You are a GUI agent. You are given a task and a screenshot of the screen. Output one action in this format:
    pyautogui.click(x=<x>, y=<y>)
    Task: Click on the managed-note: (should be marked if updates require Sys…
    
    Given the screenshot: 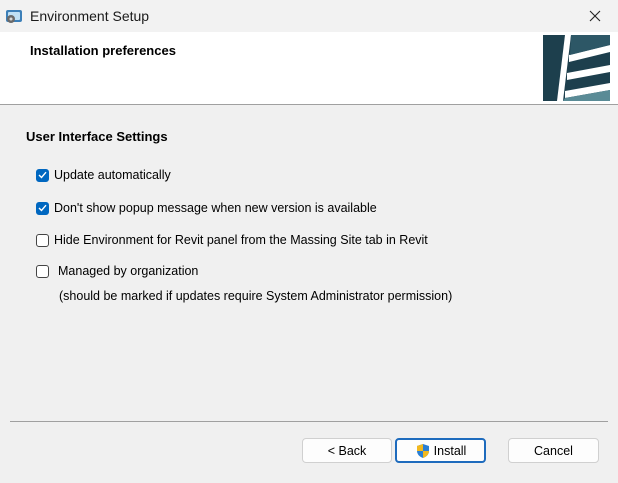 What is the action you would take?
    pyautogui.click(x=256, y=296)
    